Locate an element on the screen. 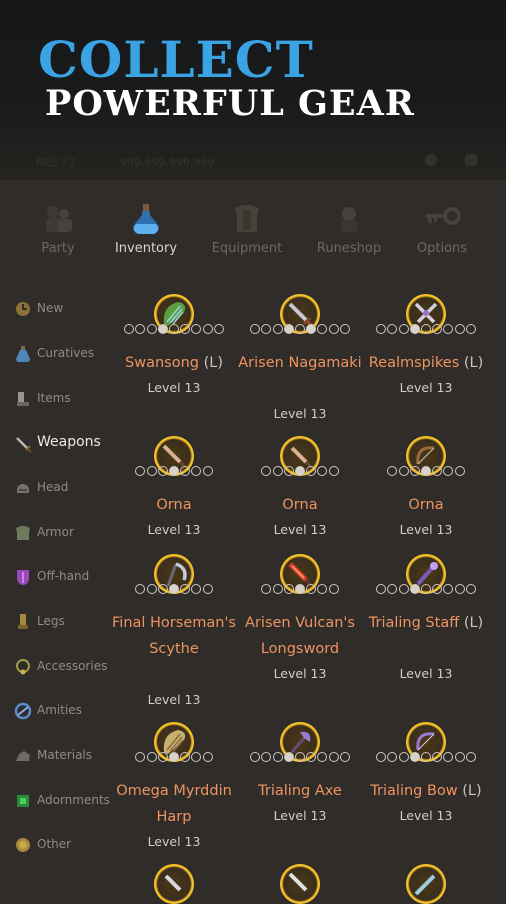 The height and width of the screenshot is (904, 506). sidebar-item-off-hand: Off-hand is located at coordinates (66, 577).